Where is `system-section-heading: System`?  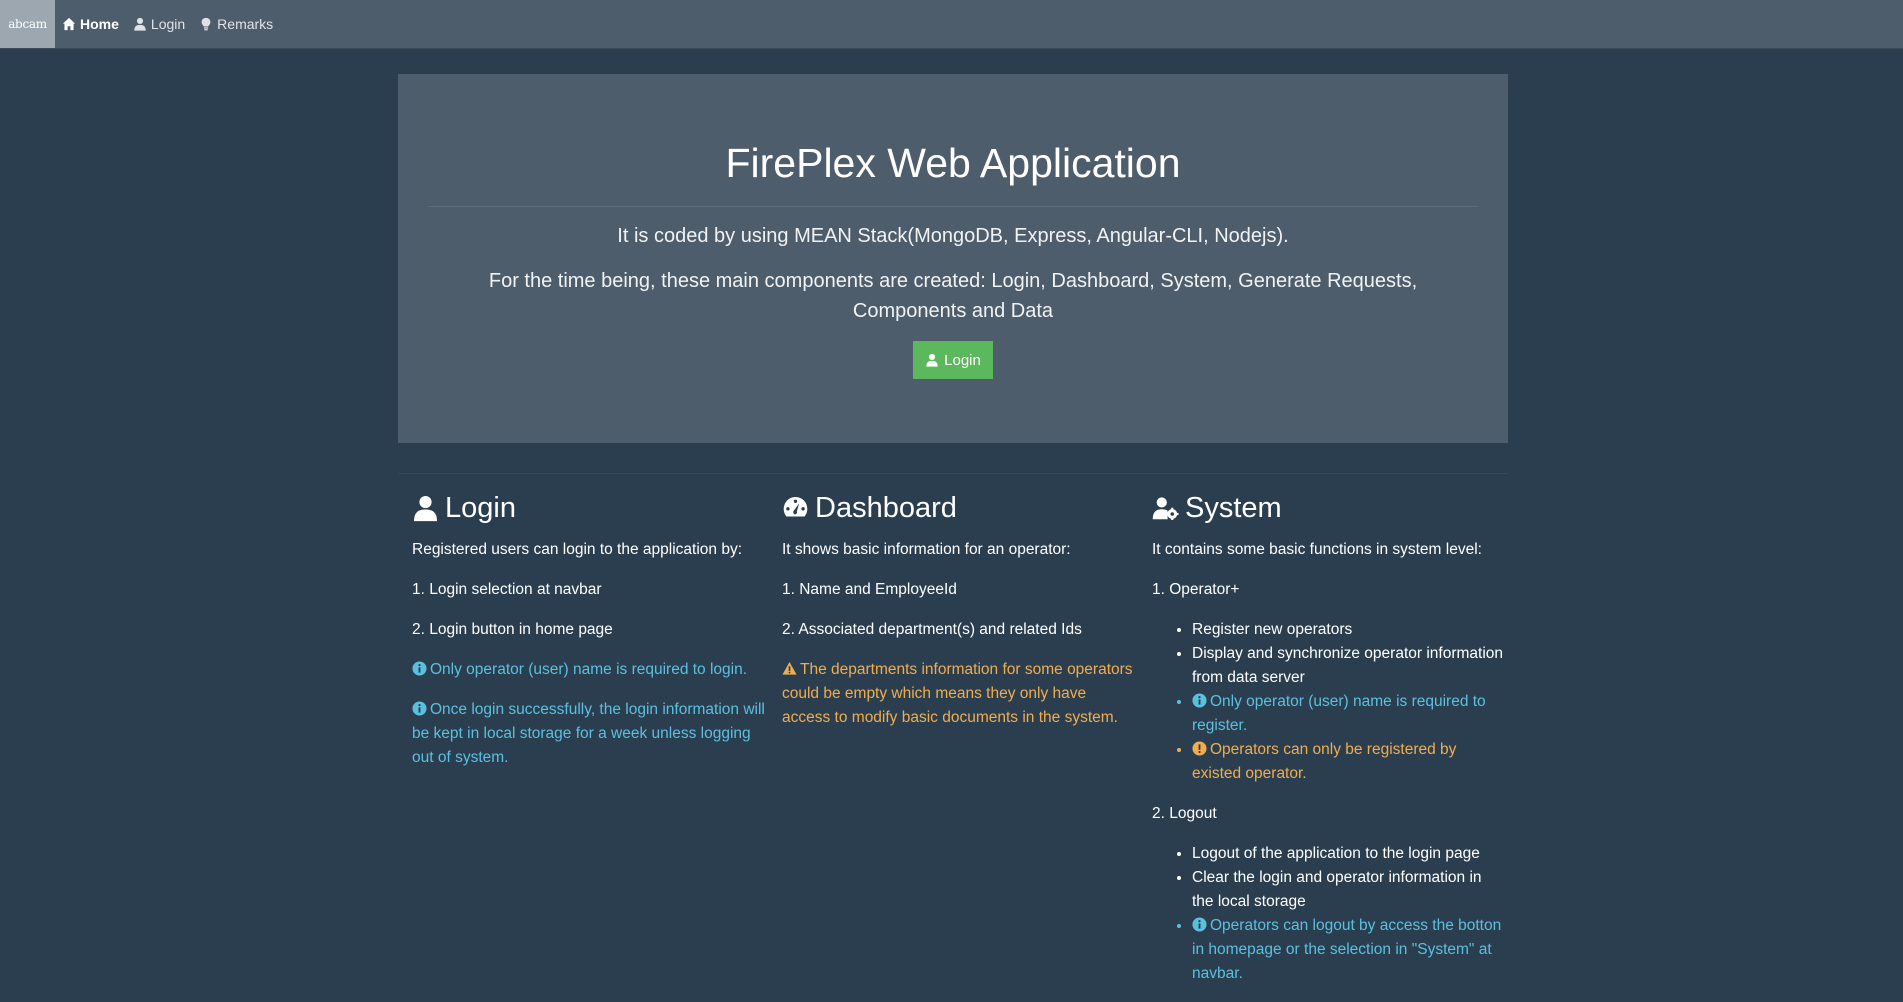 system-section-heading: System is located at coordinates (1329, 508).